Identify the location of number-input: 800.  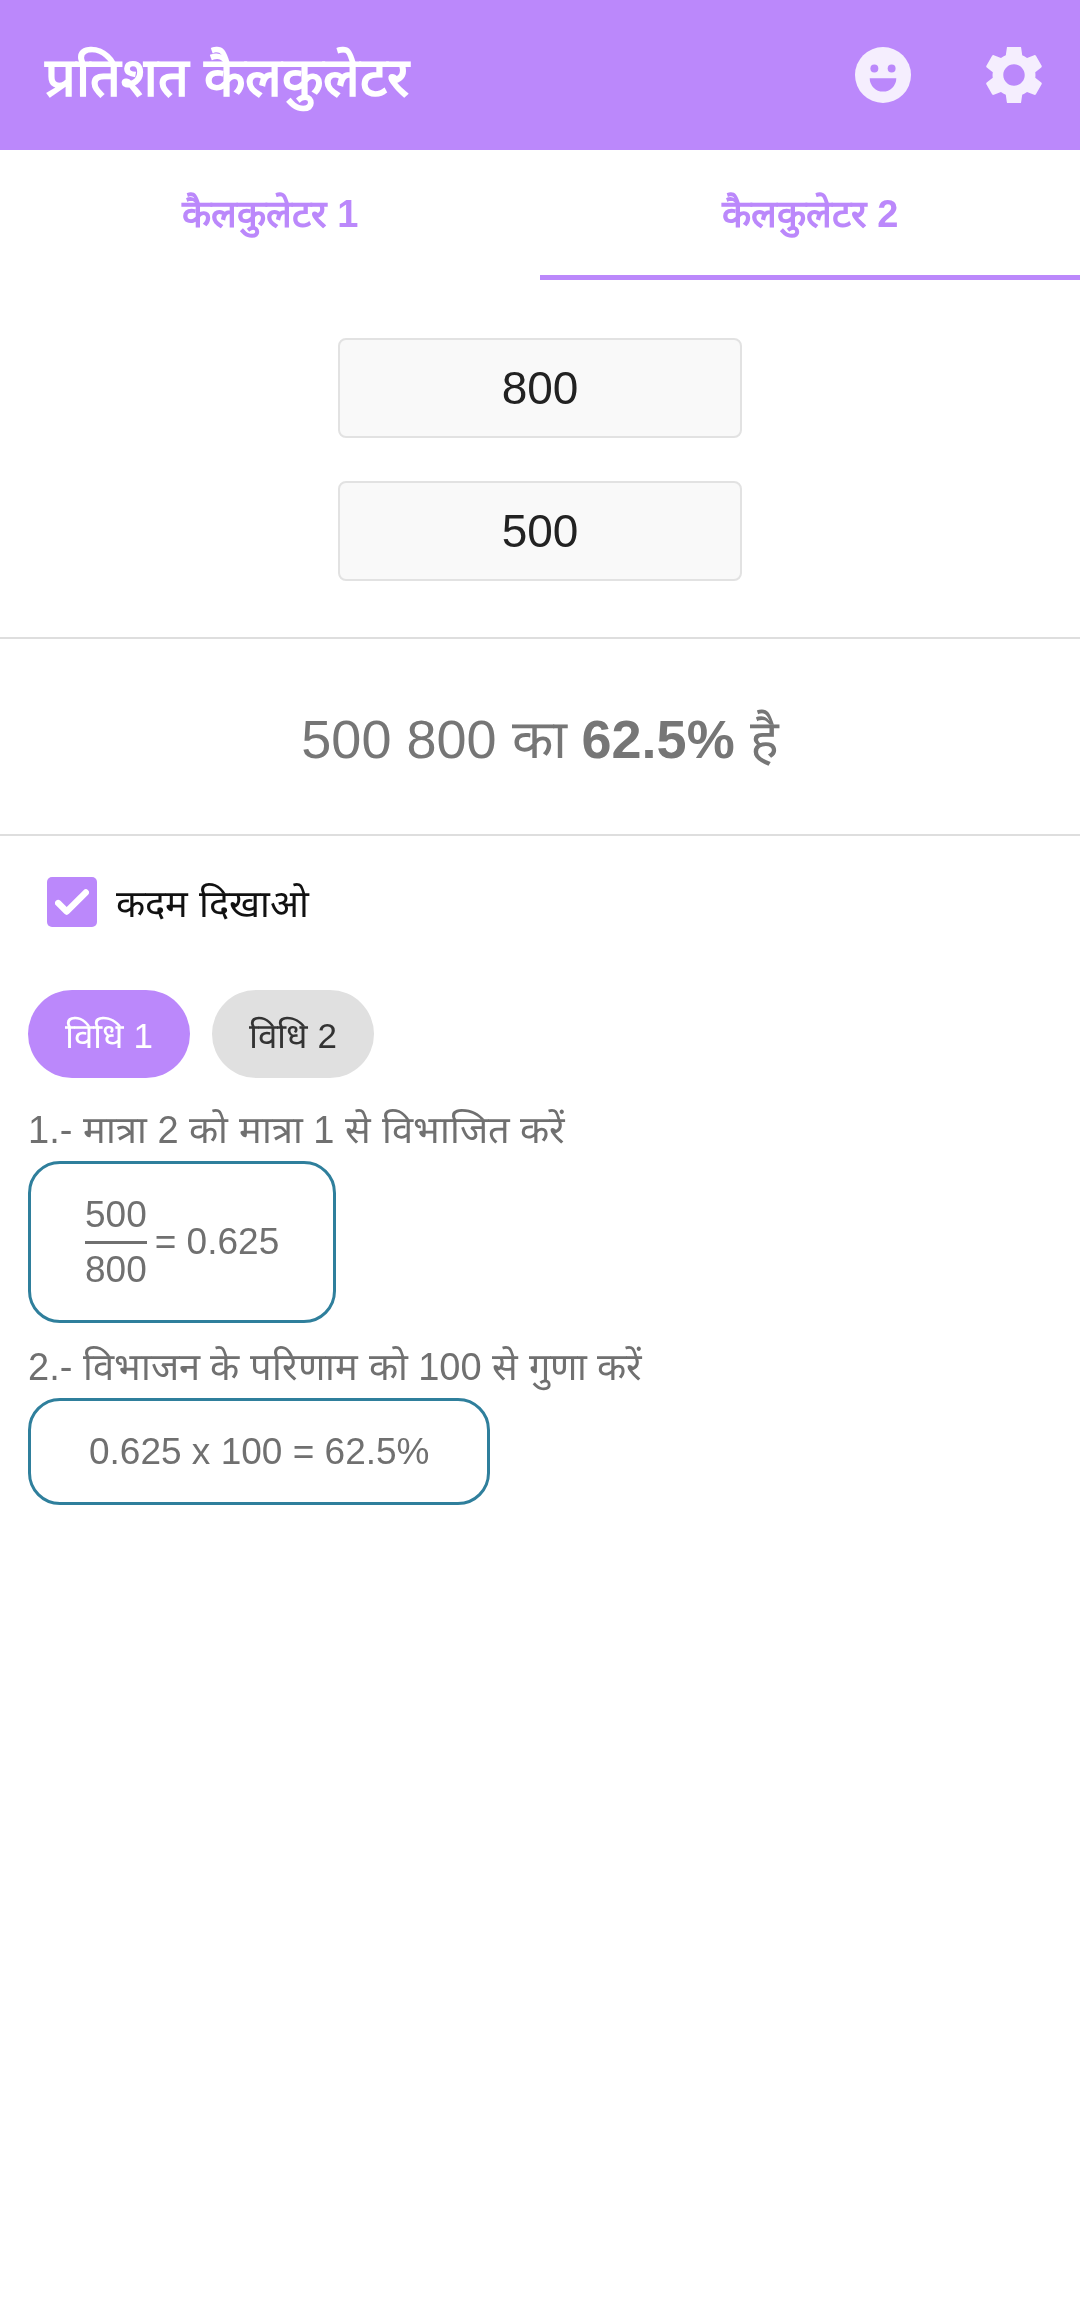
(540, 388).